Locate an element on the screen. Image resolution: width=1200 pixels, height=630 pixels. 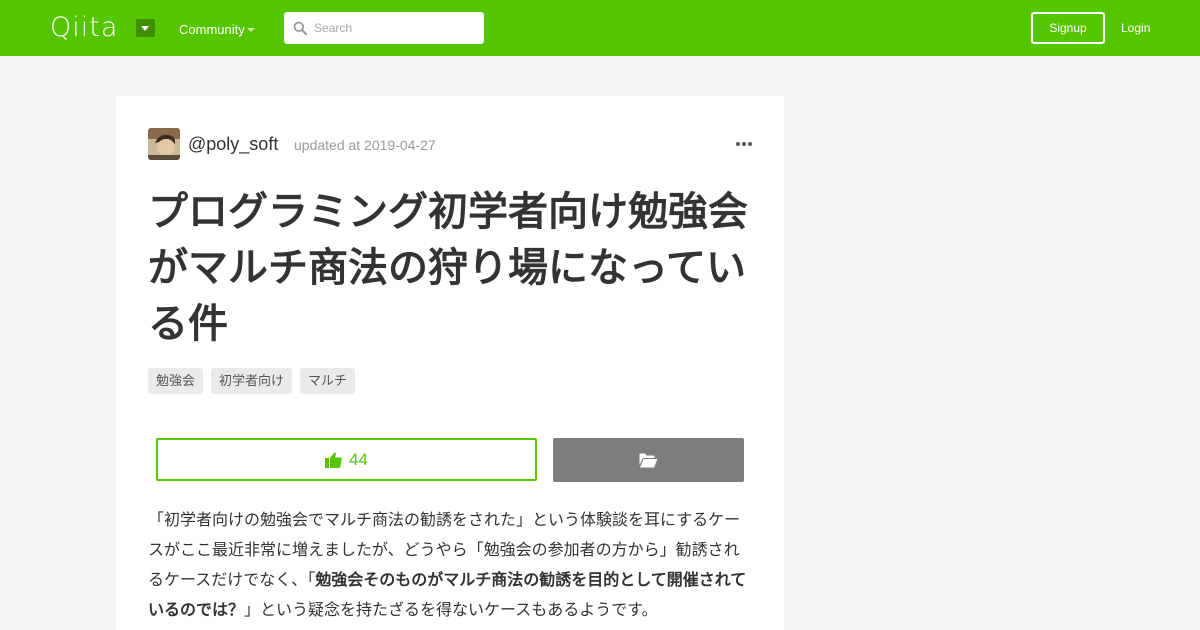
stock-button is located at coordinates (648, 460).